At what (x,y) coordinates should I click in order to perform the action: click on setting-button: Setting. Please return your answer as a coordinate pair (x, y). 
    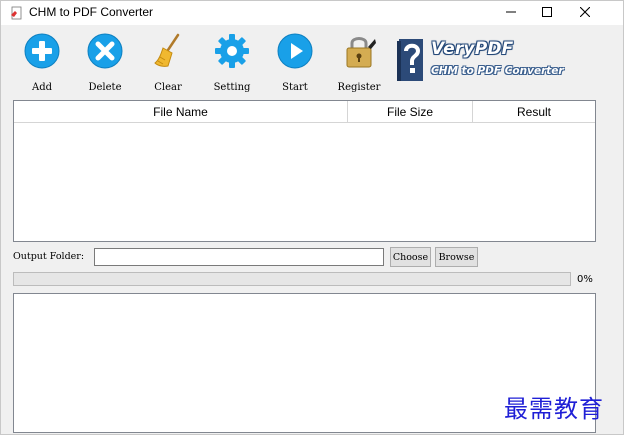
    Looking at the image, I should click on (232, 64).